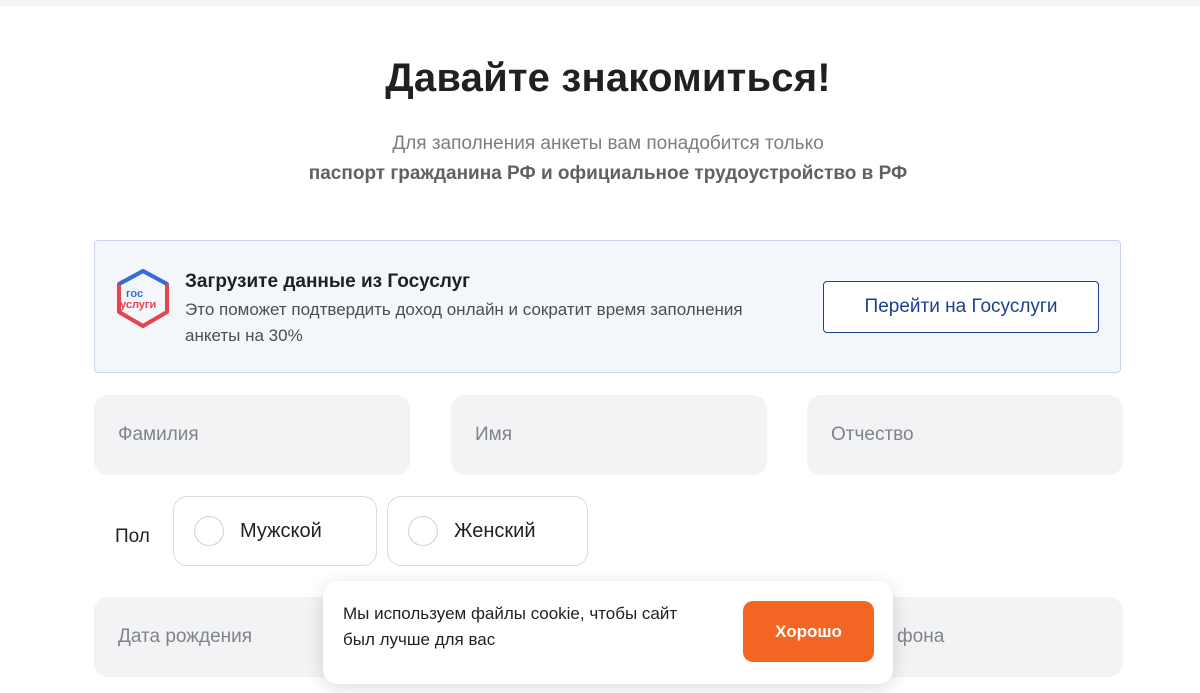 Image resolution: width=1200 pixels, height=693 pixels. I want to click on surname-field, so click(252, 435).